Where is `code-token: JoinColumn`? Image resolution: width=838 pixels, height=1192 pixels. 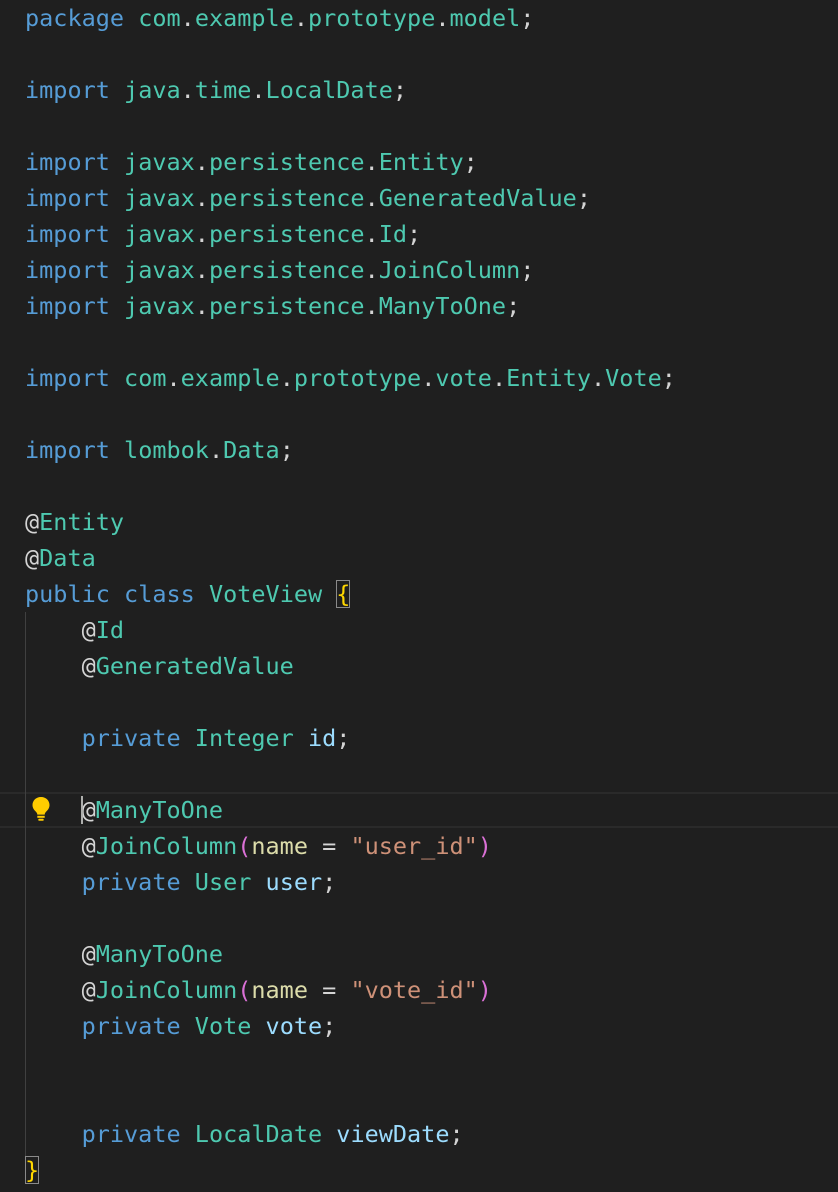 code-token: JoinColumn is located at coordinates (449, 270).